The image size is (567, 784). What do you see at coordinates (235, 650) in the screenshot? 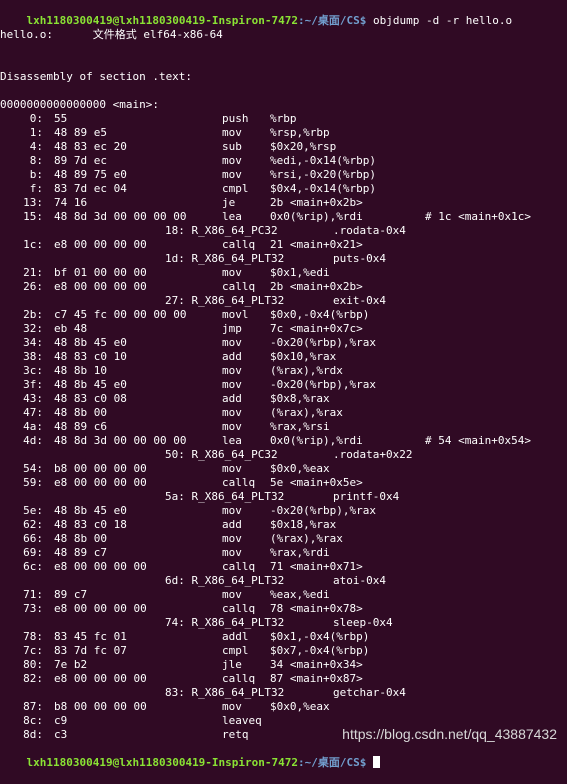
I see `instruction-mnemonic: cmpl` at bounding box center [235, 650].